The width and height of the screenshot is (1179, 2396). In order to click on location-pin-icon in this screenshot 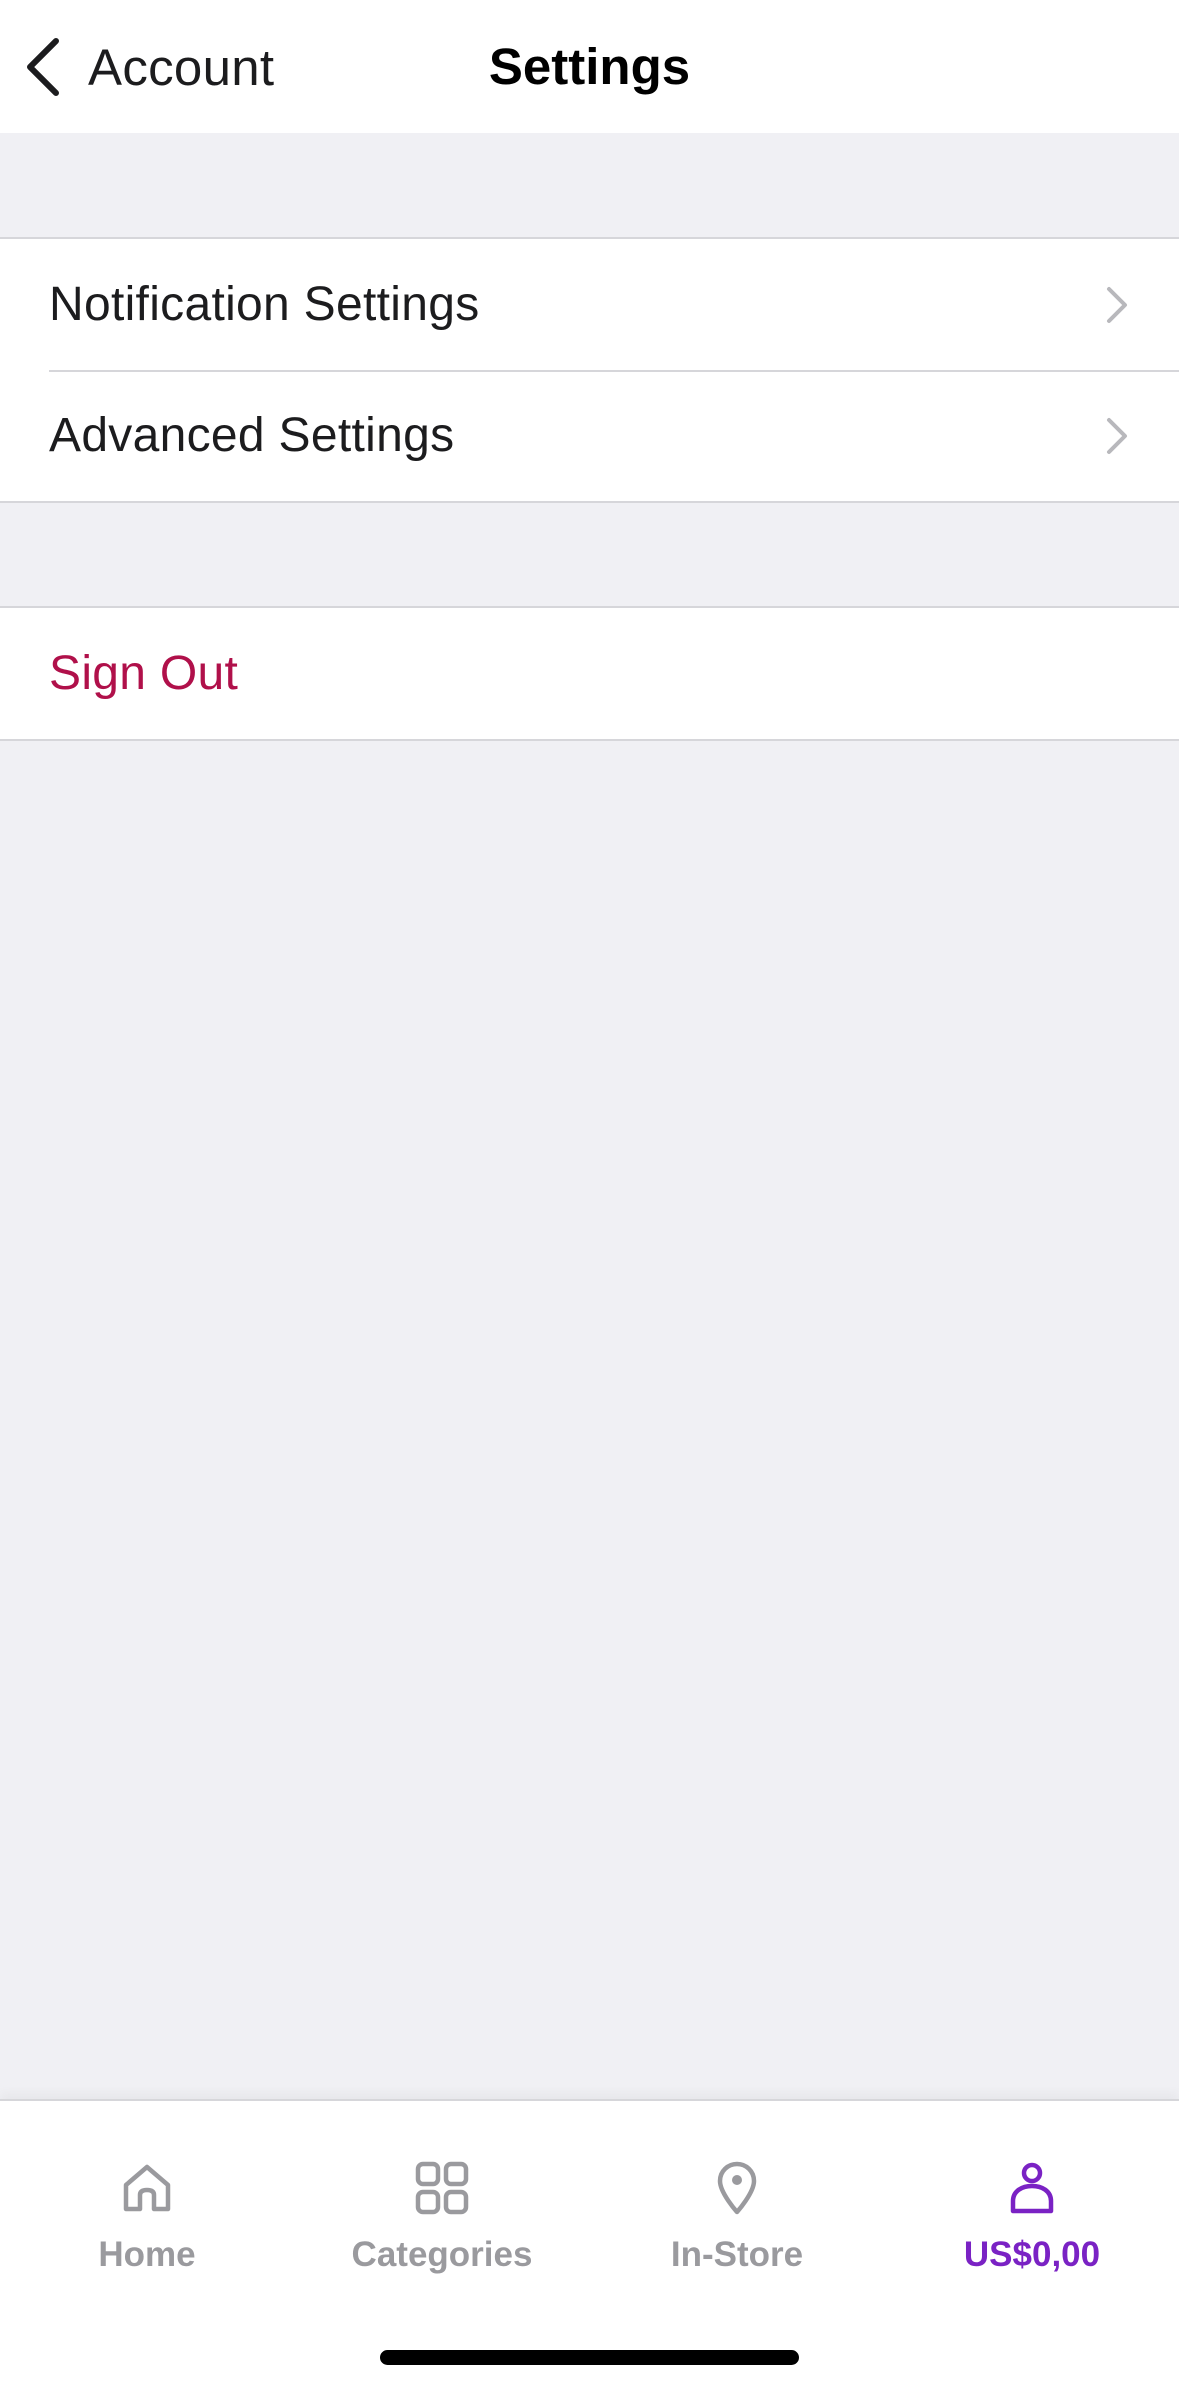, I will do `click(737, 2188)`.